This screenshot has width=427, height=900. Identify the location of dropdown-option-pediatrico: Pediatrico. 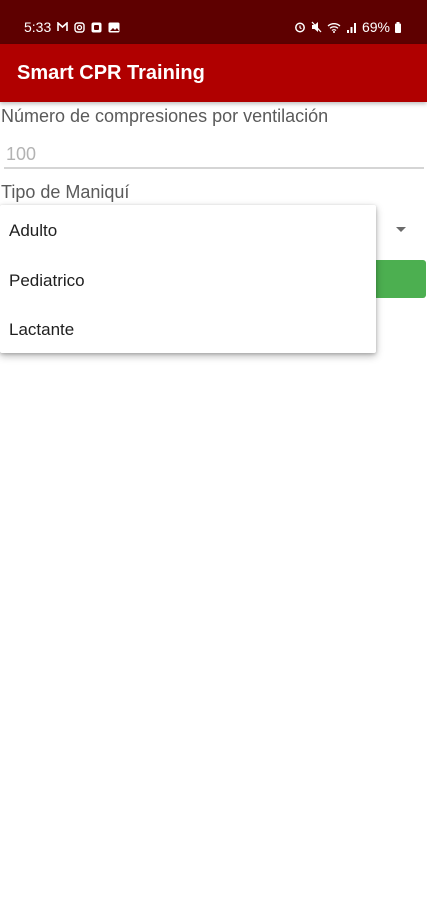
(188, 281).